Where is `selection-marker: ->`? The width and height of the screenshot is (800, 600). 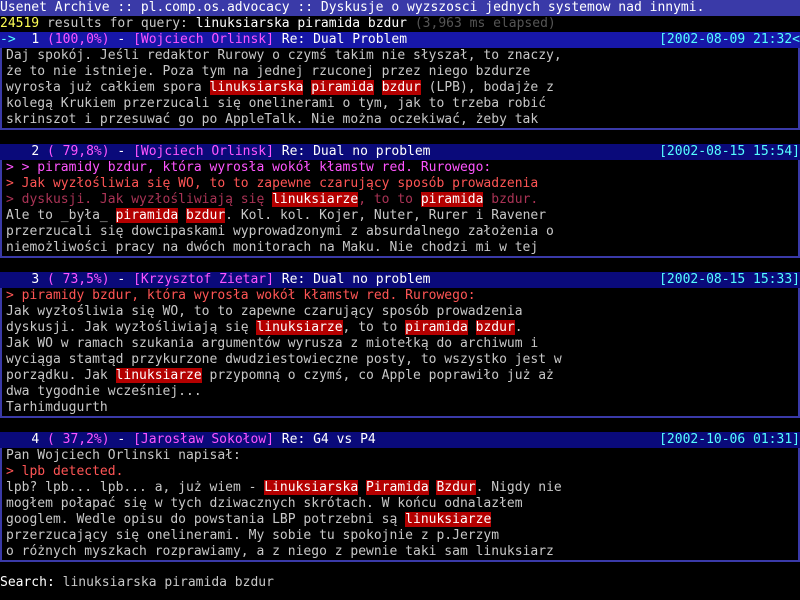 selection-marker: -> is located at coordinates (8, 39).